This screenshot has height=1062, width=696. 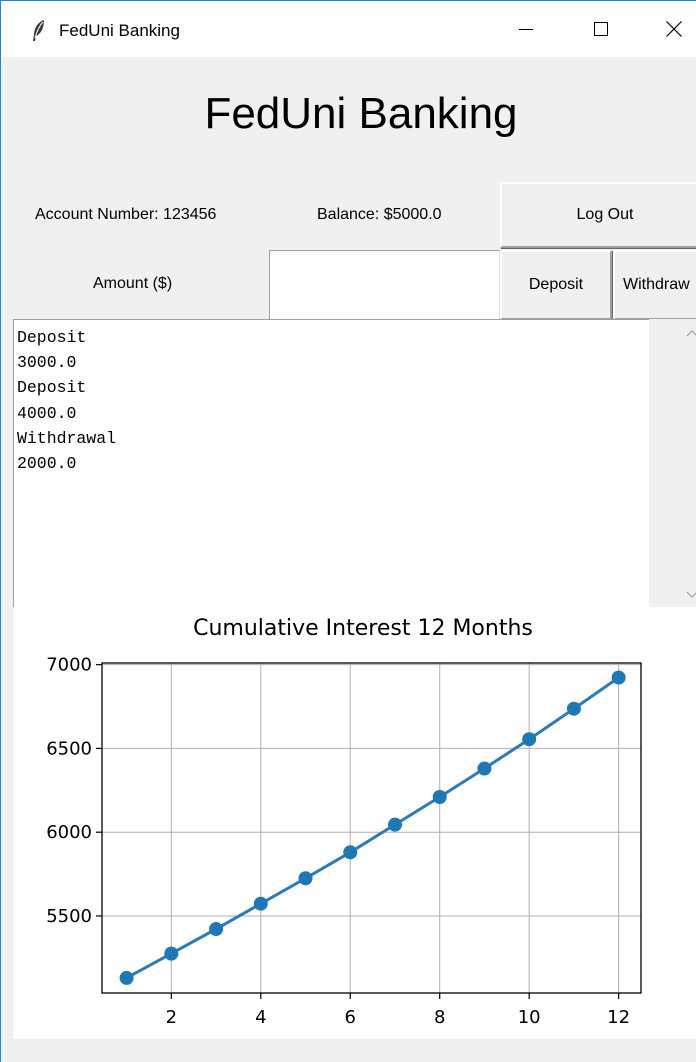 I want to click on window-title: FedUni Banking, so click(x=119, y=30).